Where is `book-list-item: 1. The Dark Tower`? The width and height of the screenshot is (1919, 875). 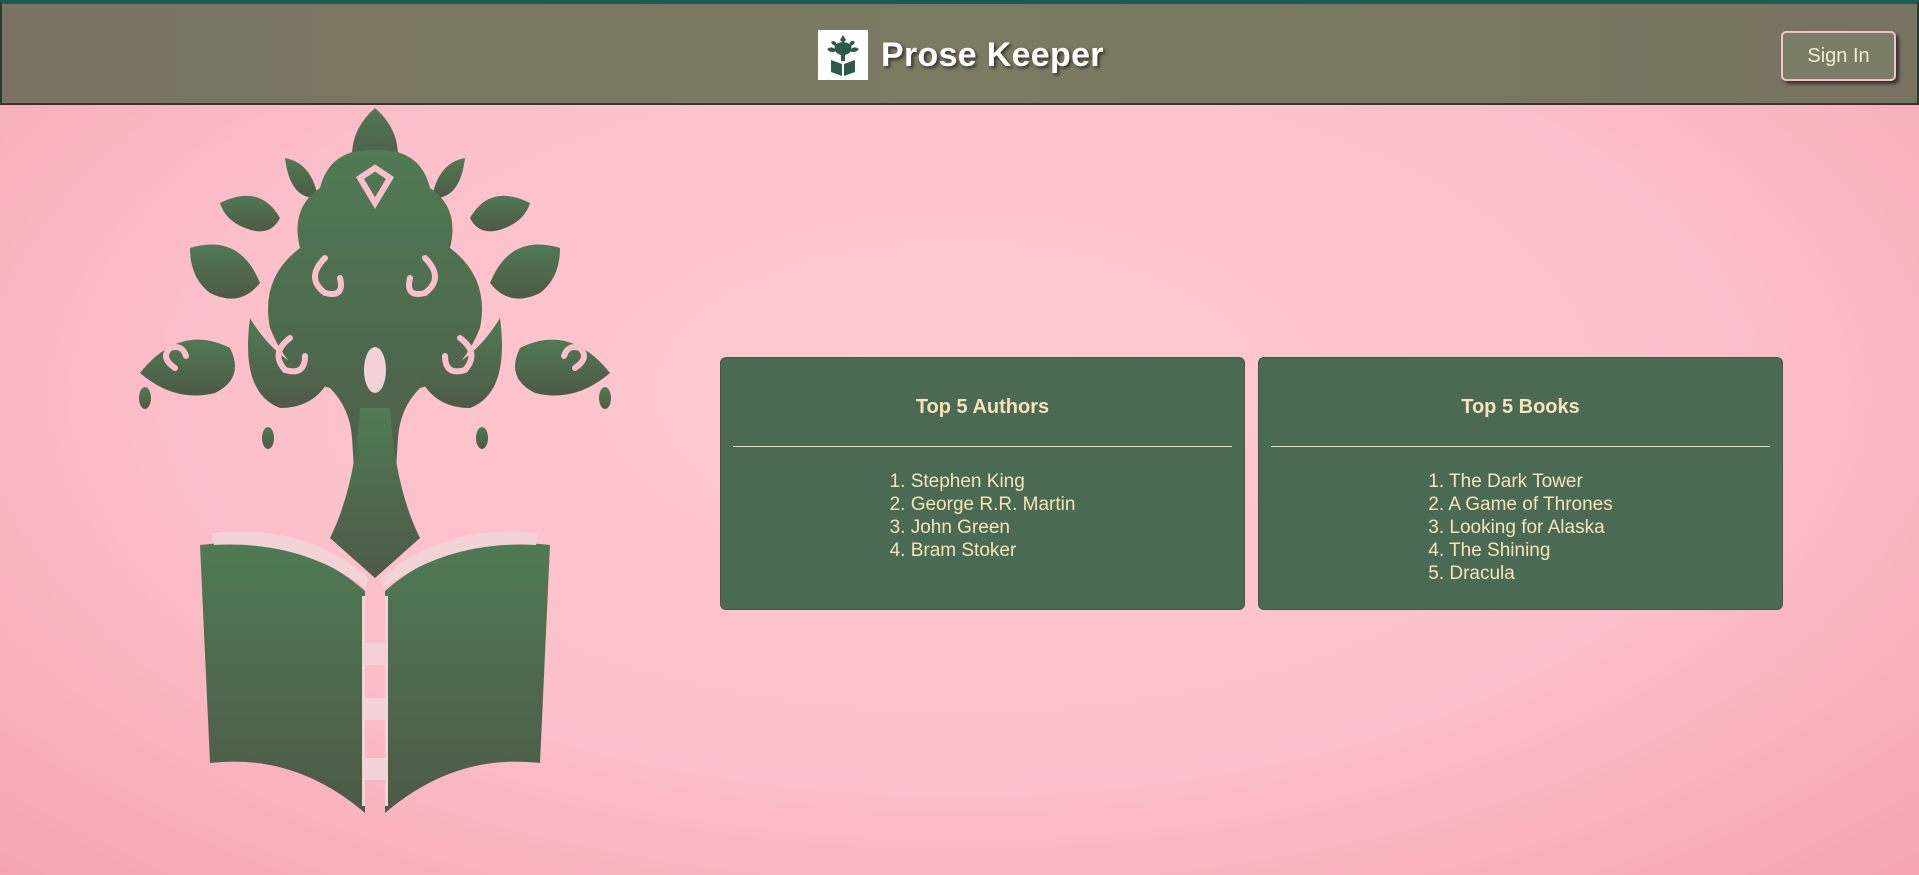
book-list-item: 1. The Dark Tower is located at coordinates (1520, 481).